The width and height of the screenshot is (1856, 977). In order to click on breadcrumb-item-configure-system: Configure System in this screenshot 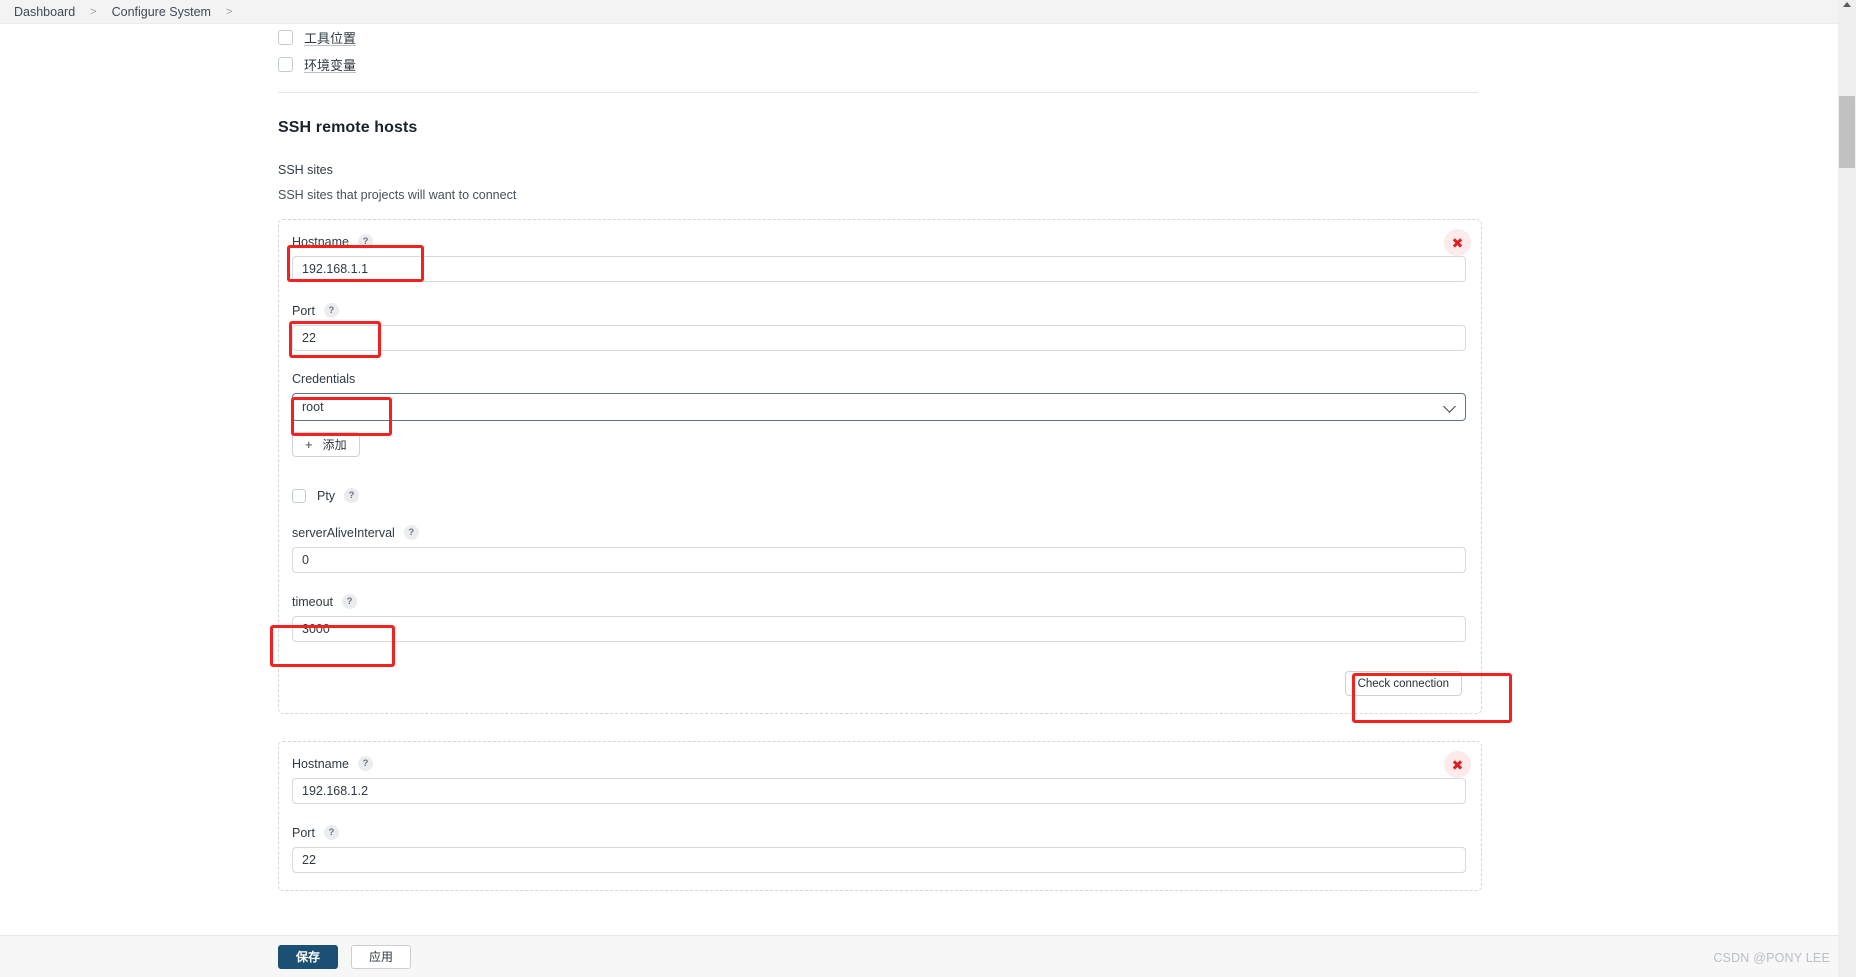, I will do `click(161, 12)`.